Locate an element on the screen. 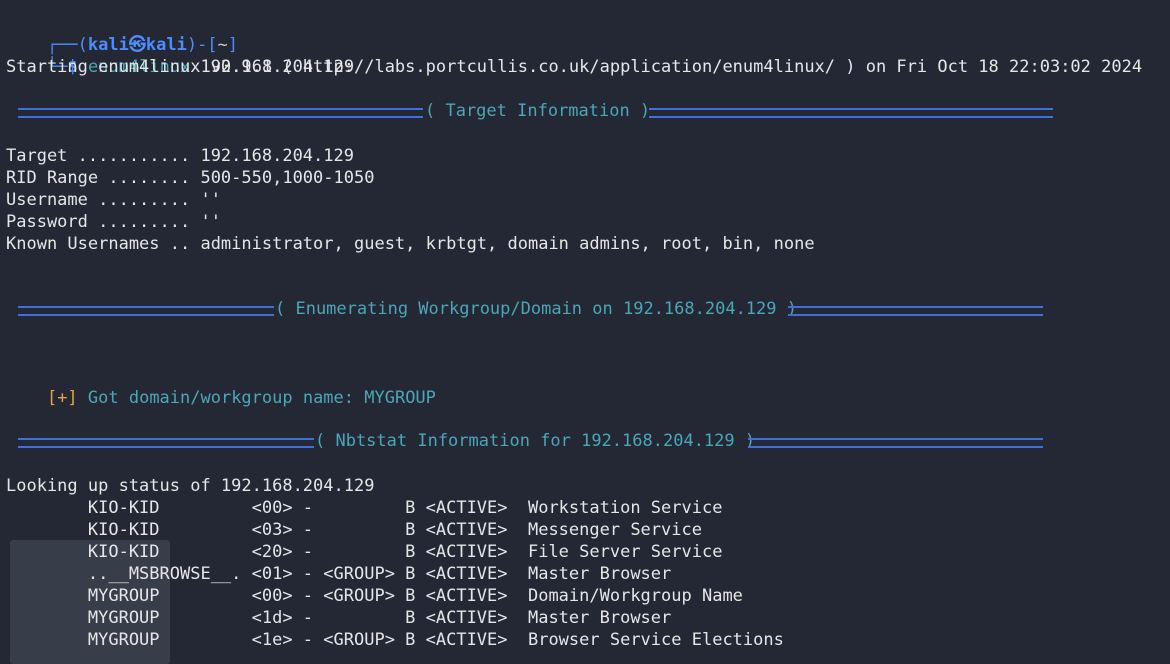 This screenshot has width=1170, height=664. target-info-line: RID Range ........ 500-550,1000-1050 is located at coordinates (190, 178).